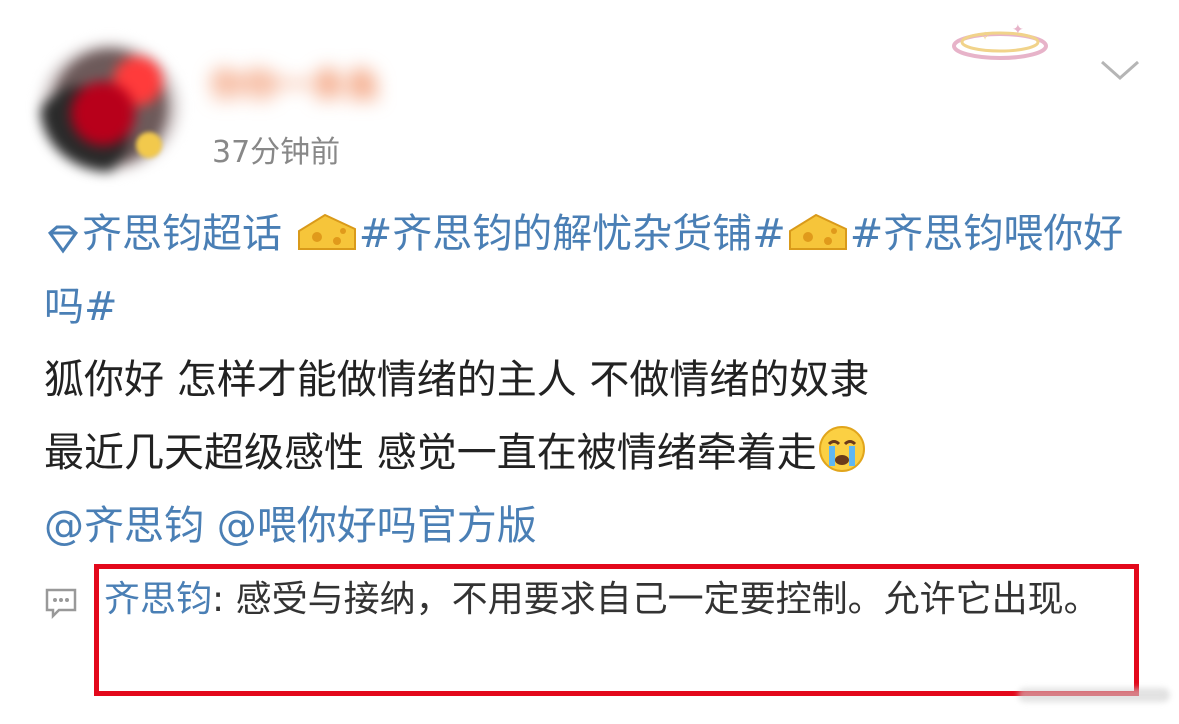 Image resolution: width=1179 pixels, height=724 pixels. I want to click on mention-link-2: @喂你好吗官方版, so click(377, 526).